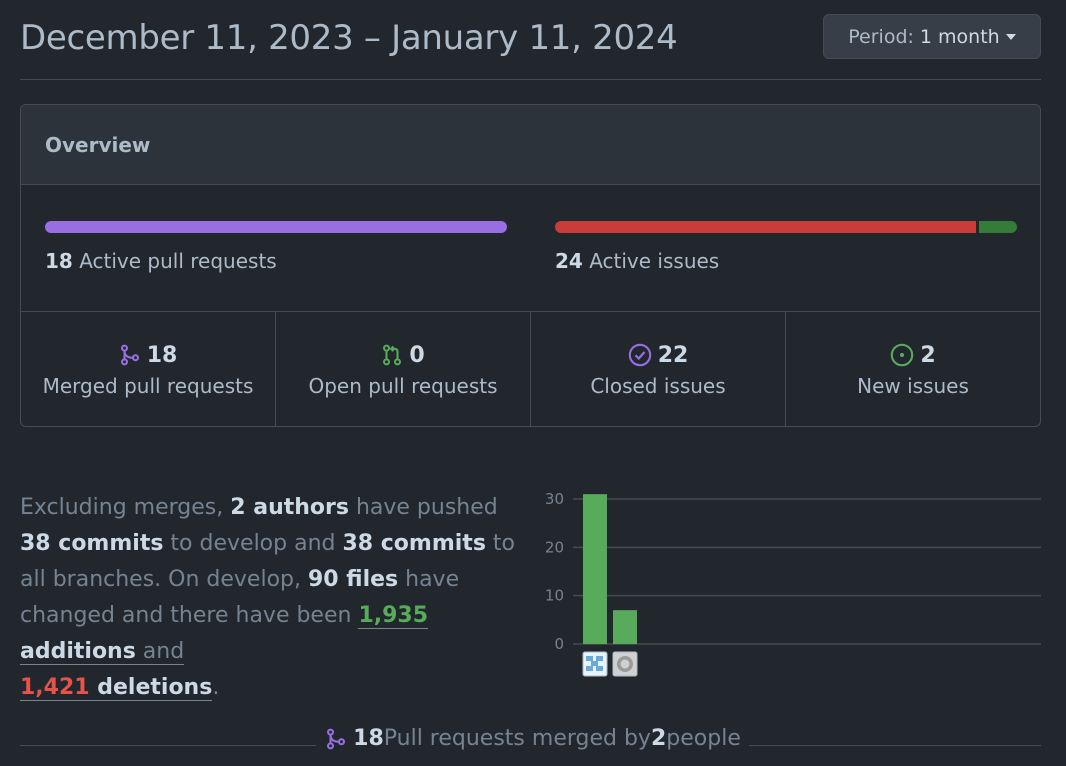  Describe the element at coordinates (216, 687) in the screenshot. I see `summary-text-7: .` at that location.